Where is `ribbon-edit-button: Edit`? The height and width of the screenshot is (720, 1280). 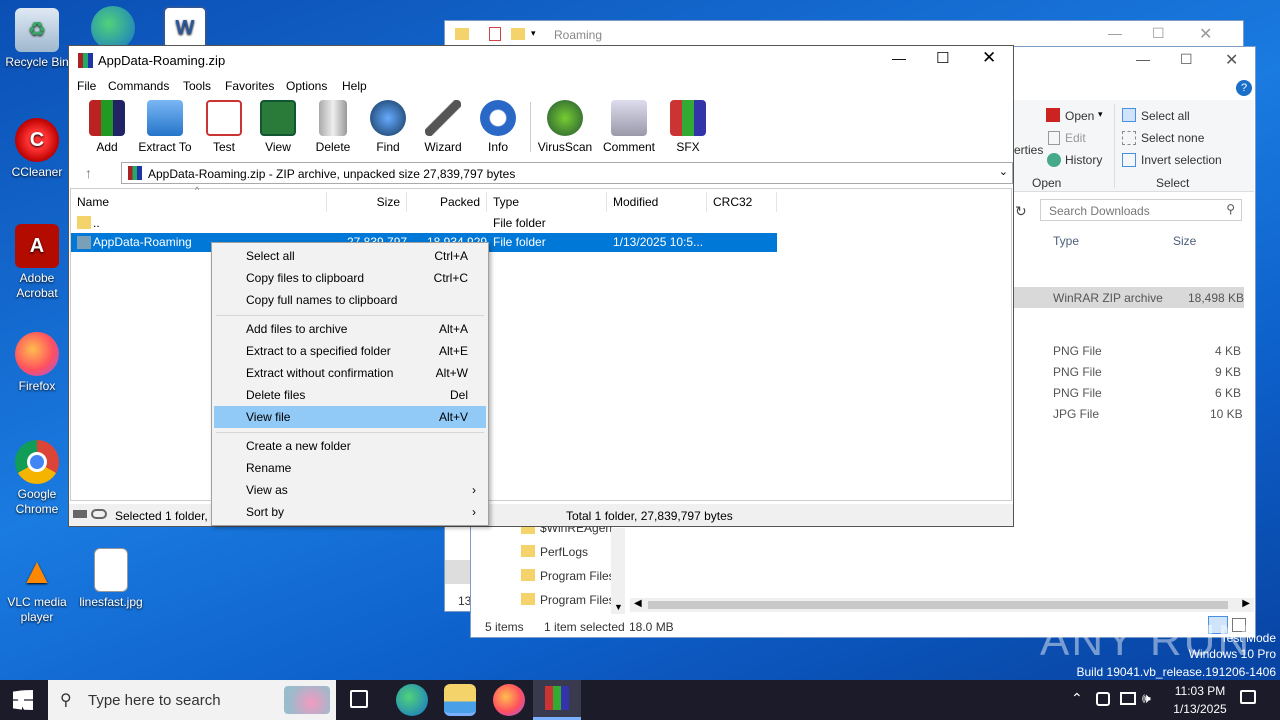
ribbon-edit-button: Edit is located at coordinates (1075, 138).